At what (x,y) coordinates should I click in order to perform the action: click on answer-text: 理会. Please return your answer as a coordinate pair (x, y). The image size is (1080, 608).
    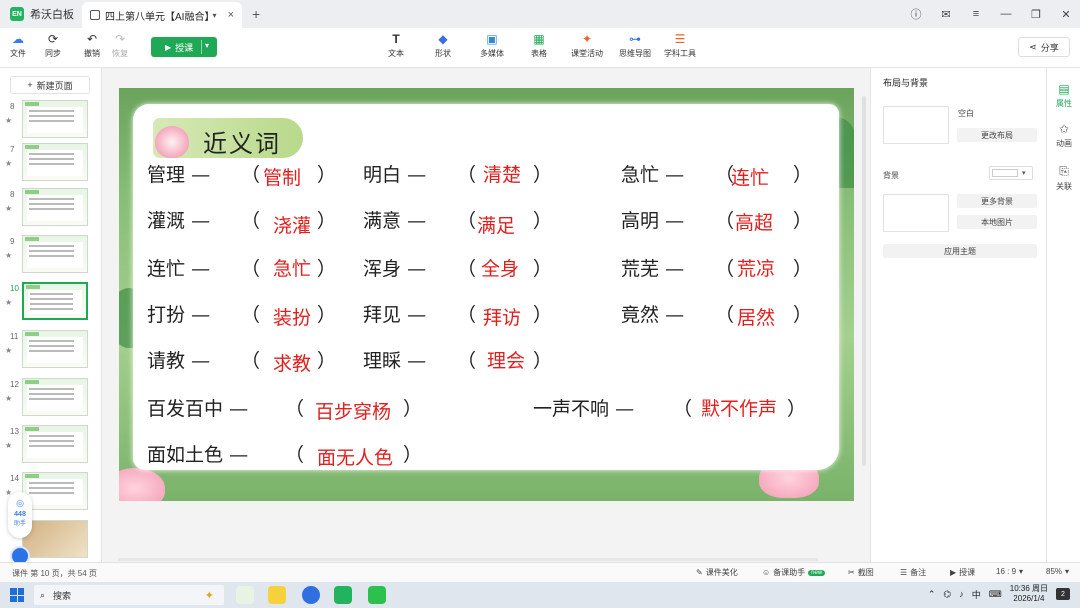
    Looking at the image, I should click on (506, 359).